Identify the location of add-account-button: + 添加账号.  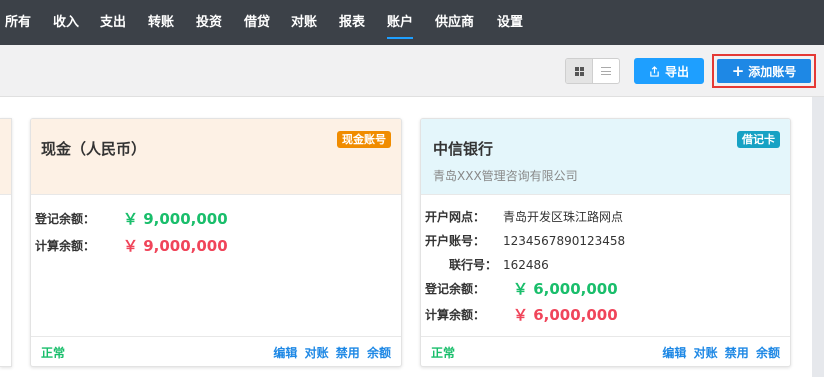
(764, 71).